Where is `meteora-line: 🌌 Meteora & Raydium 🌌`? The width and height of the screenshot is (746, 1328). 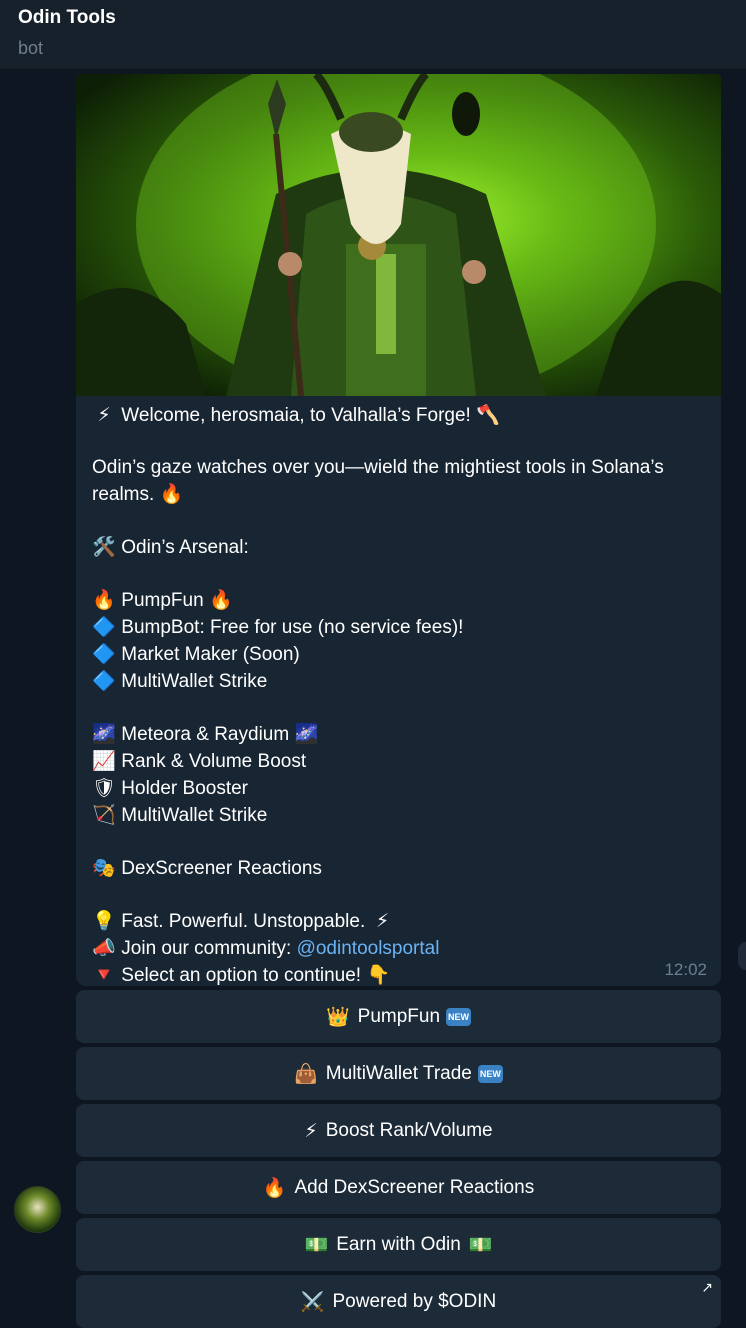
meteora-line: 🌌 Meteora & Raydium 🌌 is located at coordinates (205, 734).